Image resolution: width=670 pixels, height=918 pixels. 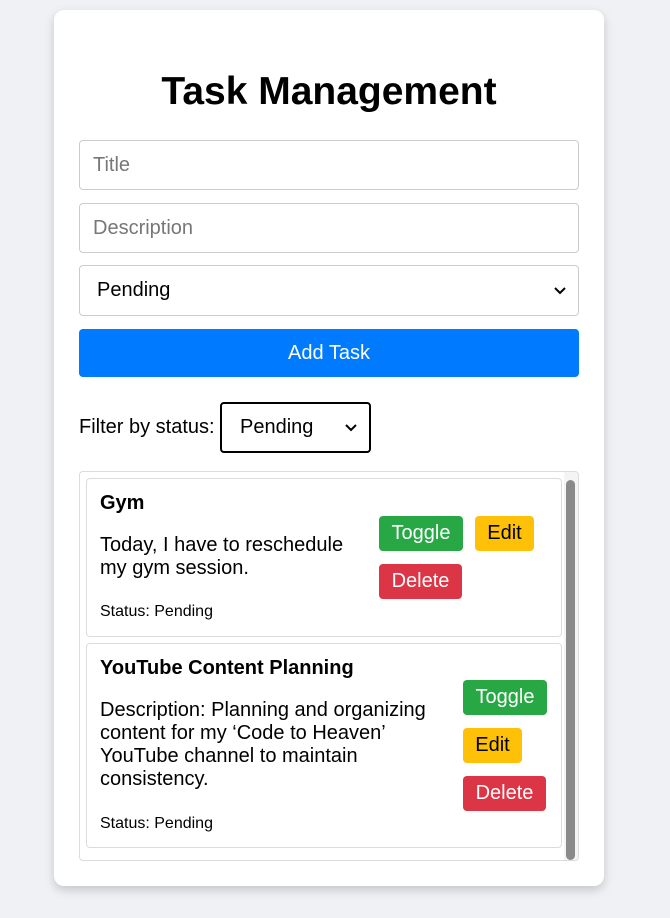 What do you see at coordinates (134, 290) in the screenshot?
I see `status-select-value: Pending` at bounding box center [134, 290].